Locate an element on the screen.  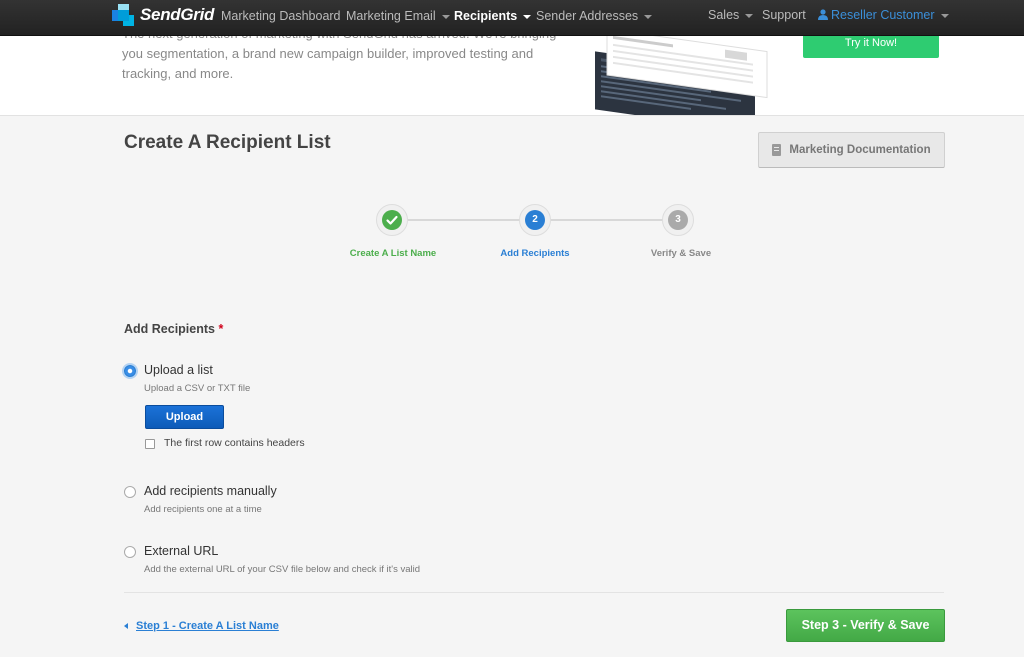
step-number: 3 is located at coordinates (678, 220).